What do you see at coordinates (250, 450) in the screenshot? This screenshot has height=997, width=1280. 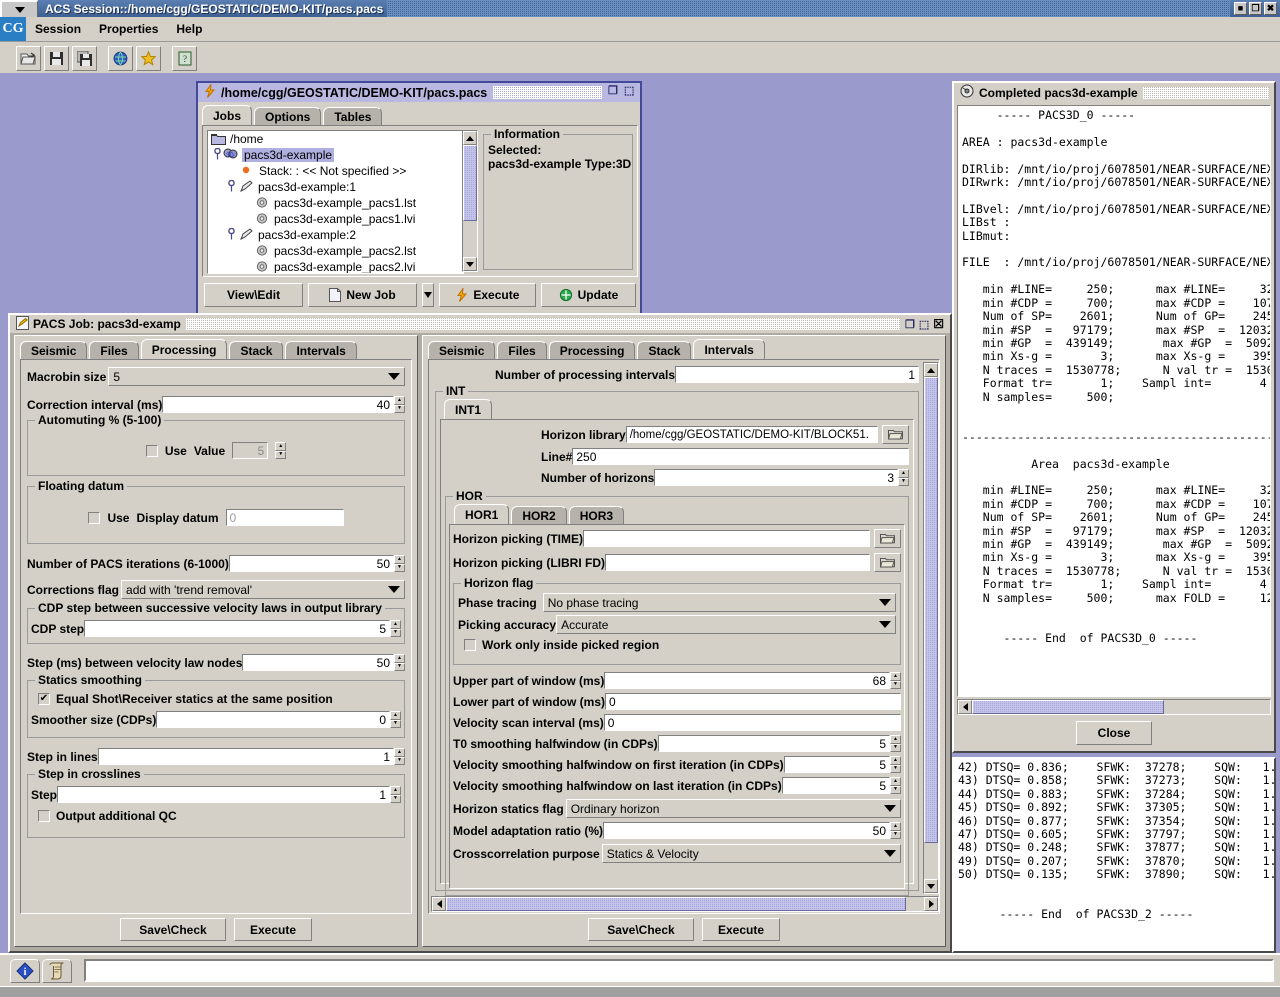 I see `automuting-value-input: 5` at bounding box center [250, 450].